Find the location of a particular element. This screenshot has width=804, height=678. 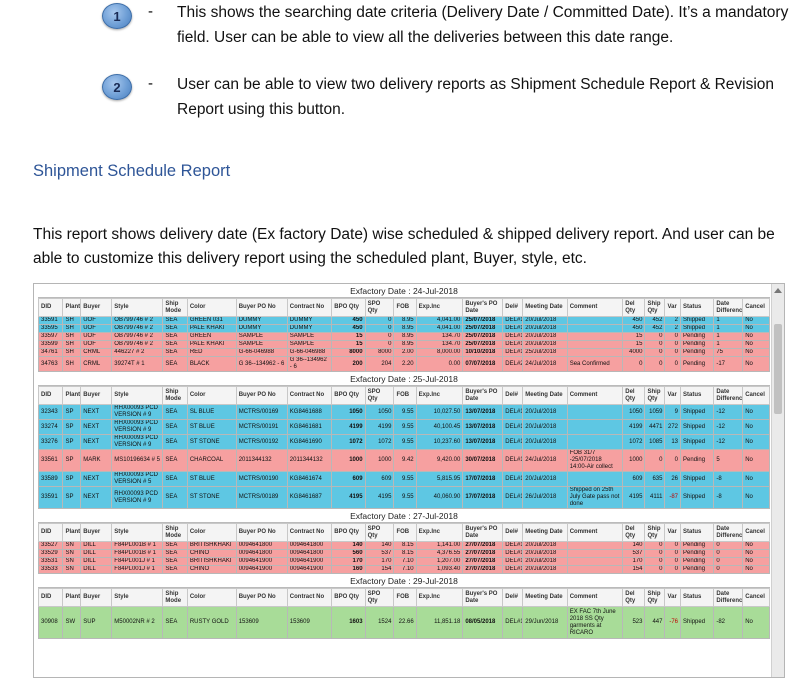

table-cell: MARK is located at coordinates (96, 460).